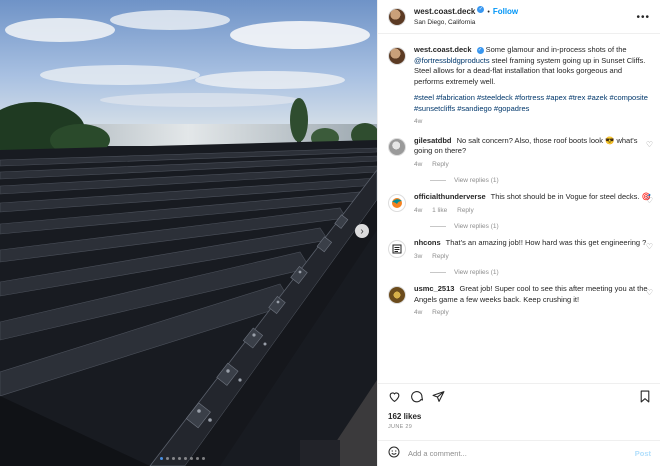 The width and height of the screenshot is (660, 466). Describe the element at coordinates (645, 399) in the screenshot. I see `bookmark-icon` at that location.